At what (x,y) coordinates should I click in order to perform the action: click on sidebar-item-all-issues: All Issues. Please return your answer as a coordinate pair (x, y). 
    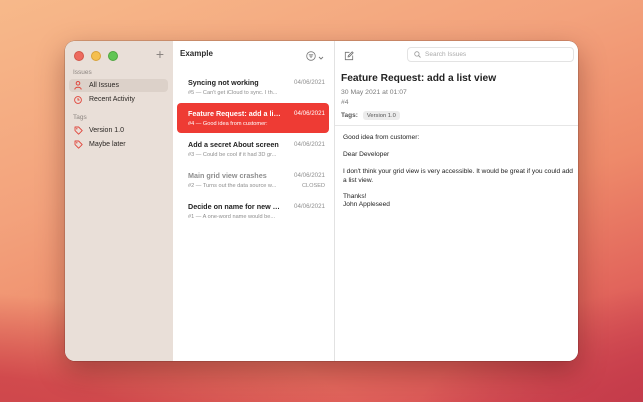
    Looking at the image, I should click on (118, 85).